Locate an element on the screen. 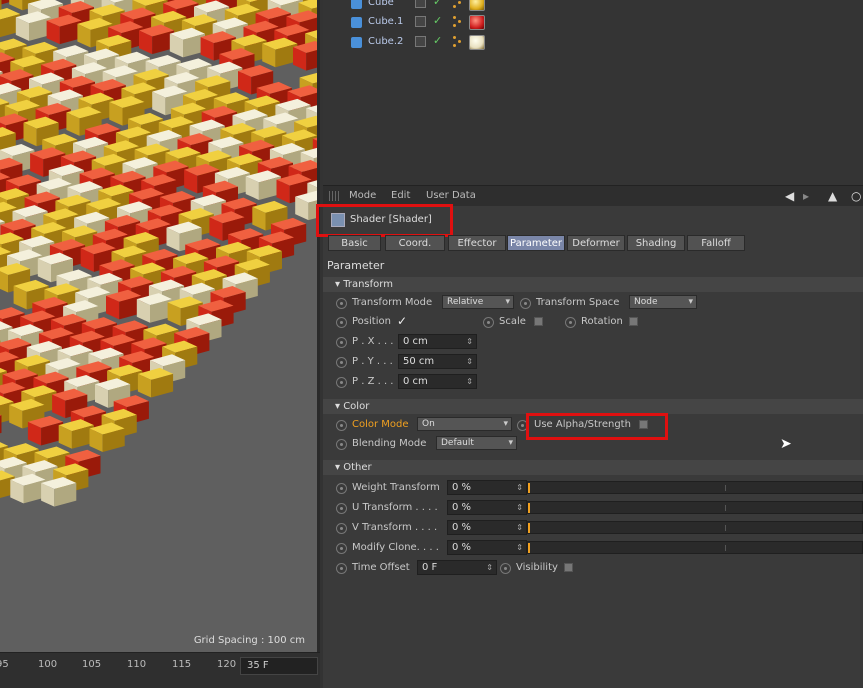 This screenshot has width=863, height=688. u-transform-field: 0 % ⇕ is located at coordinates (487, 507).